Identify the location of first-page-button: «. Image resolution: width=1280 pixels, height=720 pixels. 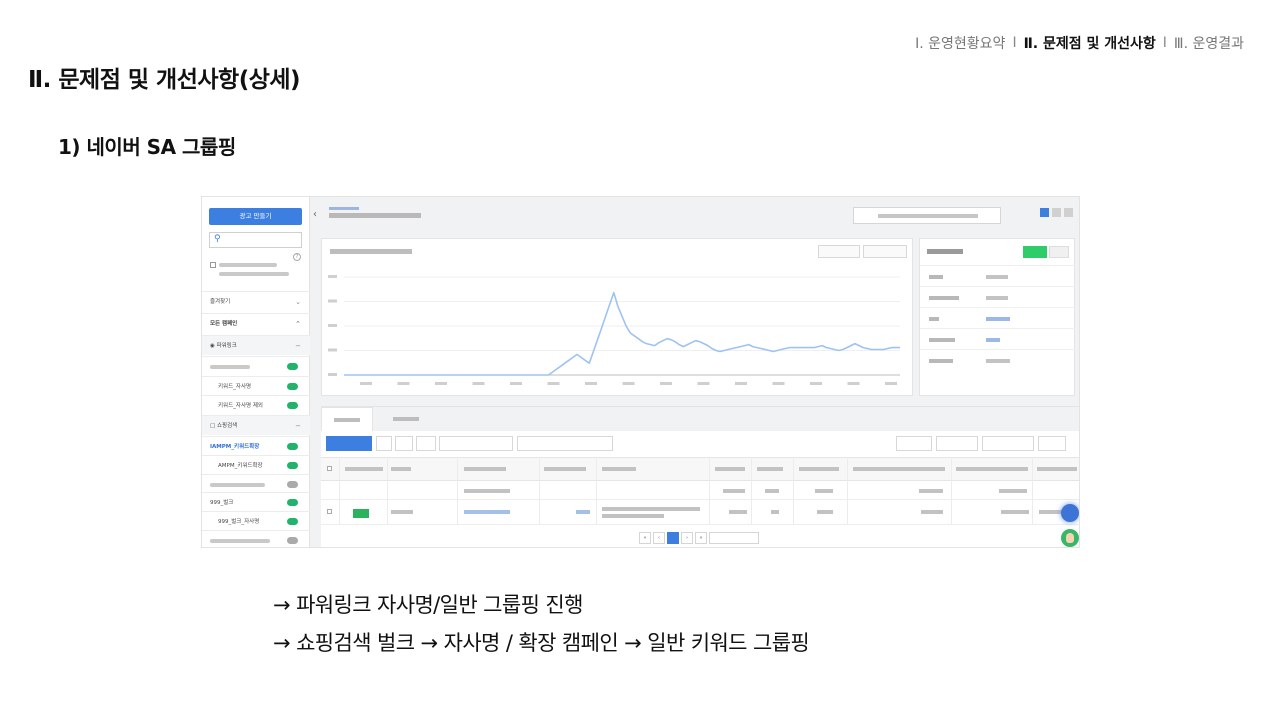
(645, 538).